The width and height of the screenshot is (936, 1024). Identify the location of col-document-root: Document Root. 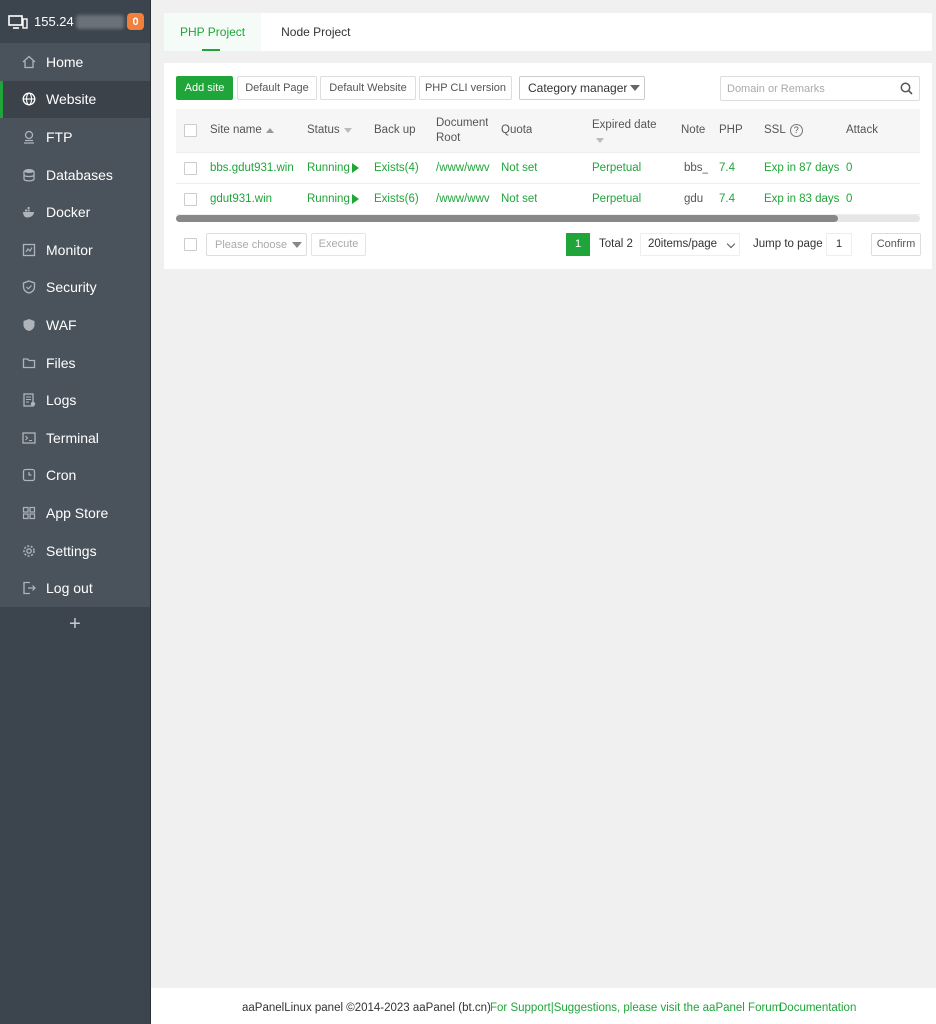
(462, 130).